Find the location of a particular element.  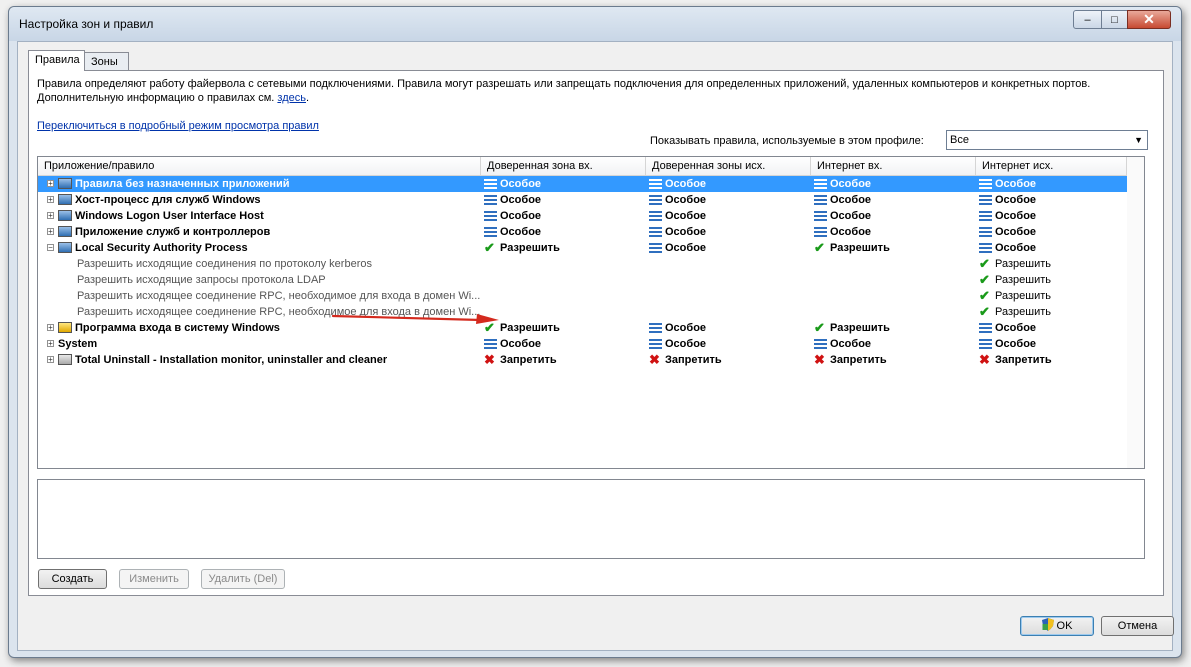

red-arrow-annotation is located at coordinates (415, 319).